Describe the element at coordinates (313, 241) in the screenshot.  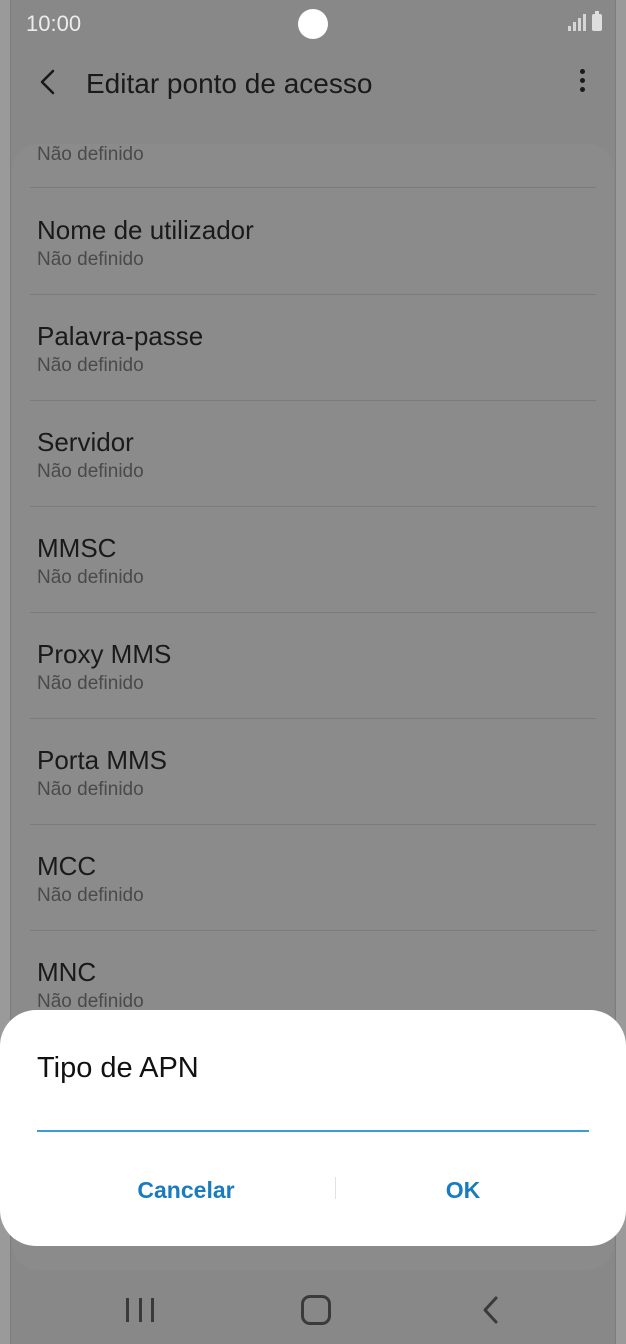
I see `setting-item-username: Nome de utilizador Não definido` at that location.